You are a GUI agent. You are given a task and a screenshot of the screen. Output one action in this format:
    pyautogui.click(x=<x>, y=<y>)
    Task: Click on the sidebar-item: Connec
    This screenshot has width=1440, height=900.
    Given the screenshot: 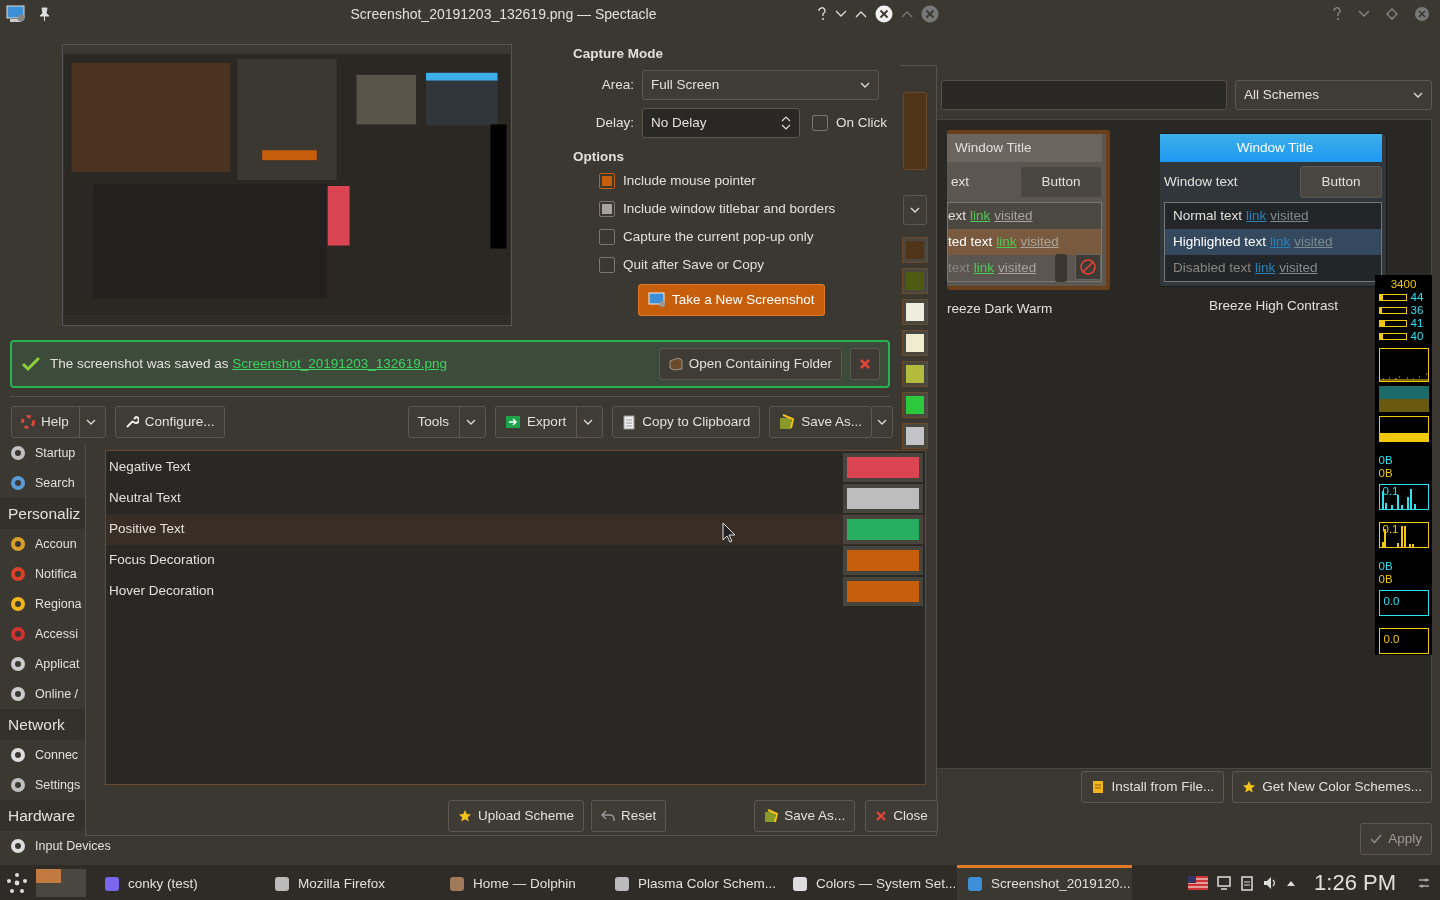 What is the action you would take?
    pyautogui.click(x=57, y=755)
    